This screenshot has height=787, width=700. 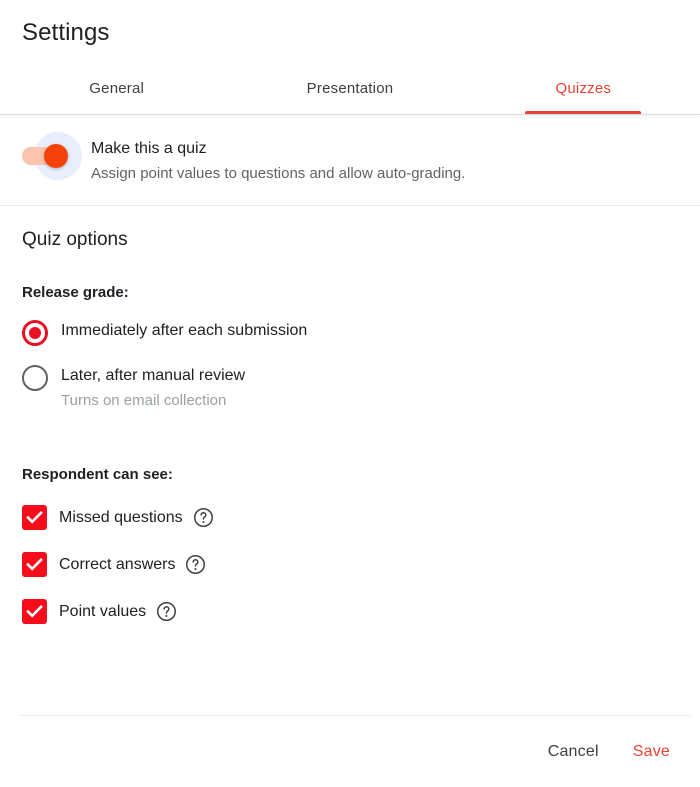 I want to click on tab-presentation-label: Presentation, so click(x=350, y=88).